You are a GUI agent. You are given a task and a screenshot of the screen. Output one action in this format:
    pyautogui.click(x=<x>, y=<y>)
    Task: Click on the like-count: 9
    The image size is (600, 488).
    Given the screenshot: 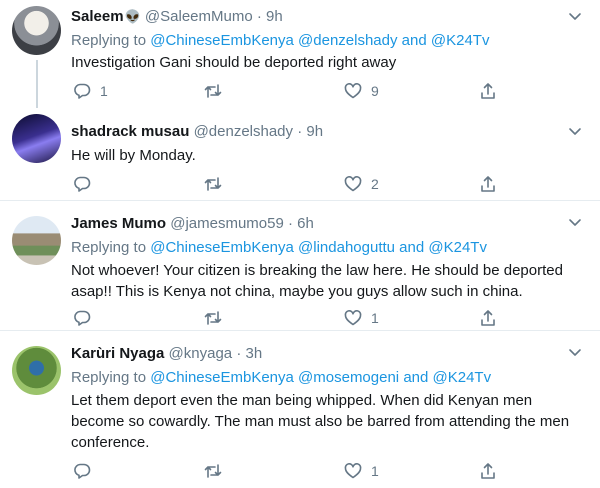 What is the action you would take?
    pyautogui.click(x=375, y=91)
    